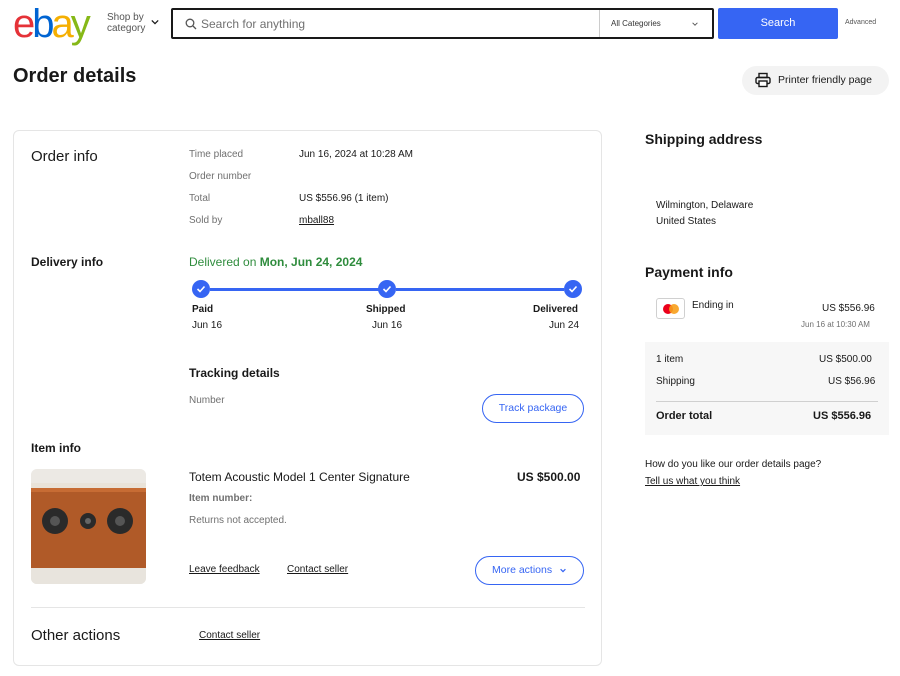  What do you see at coordinates (308, 607) in the screenshot?
I see `divider` at bounding box center [308, 607].